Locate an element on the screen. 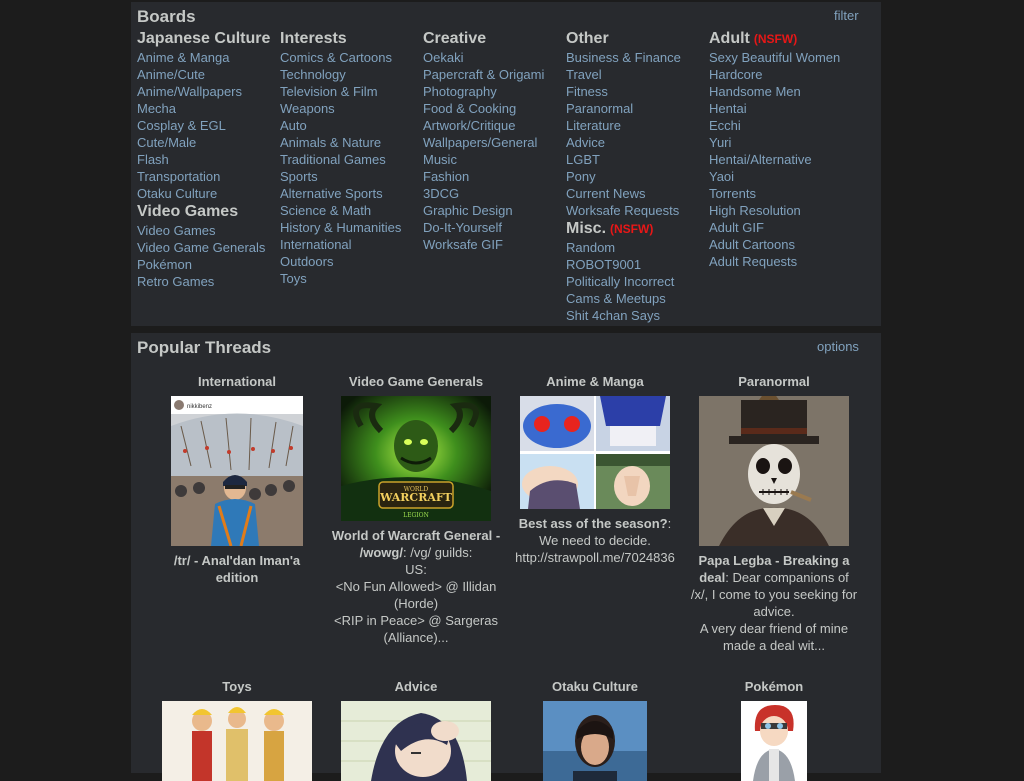 The image size is (1024, 781). board-link: Current News is located at coordinates (636, 193).